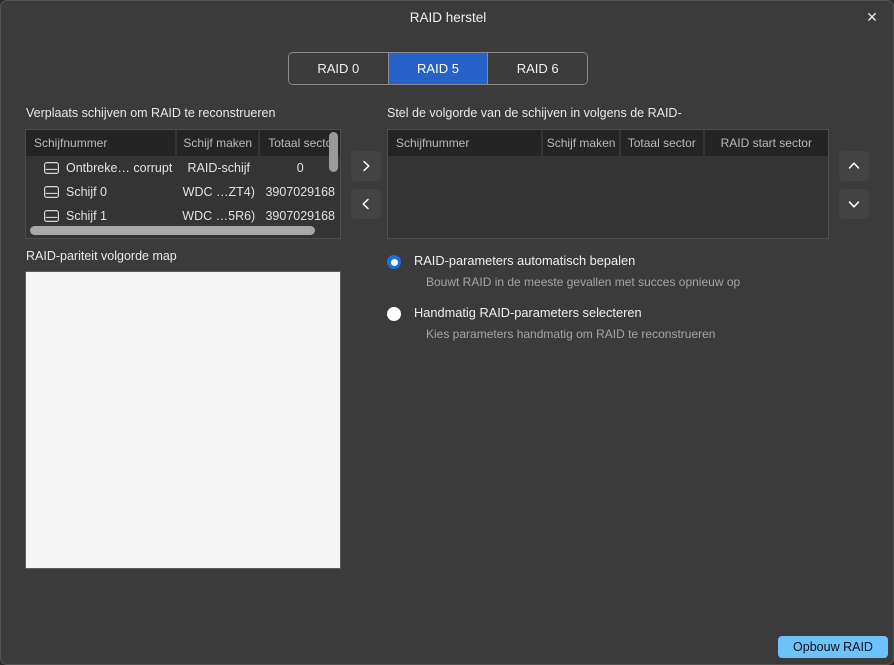  I want to click on chevron-right-icon, so click(366, 166).